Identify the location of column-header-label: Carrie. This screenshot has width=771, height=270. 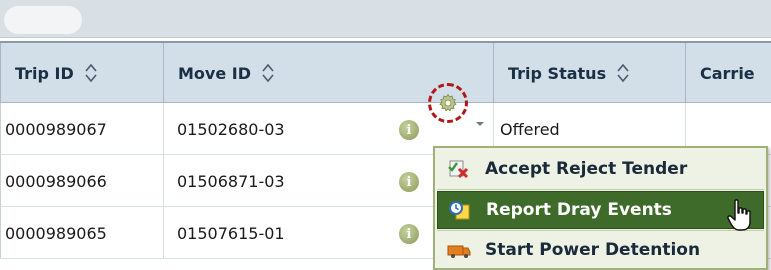
(727, 73).